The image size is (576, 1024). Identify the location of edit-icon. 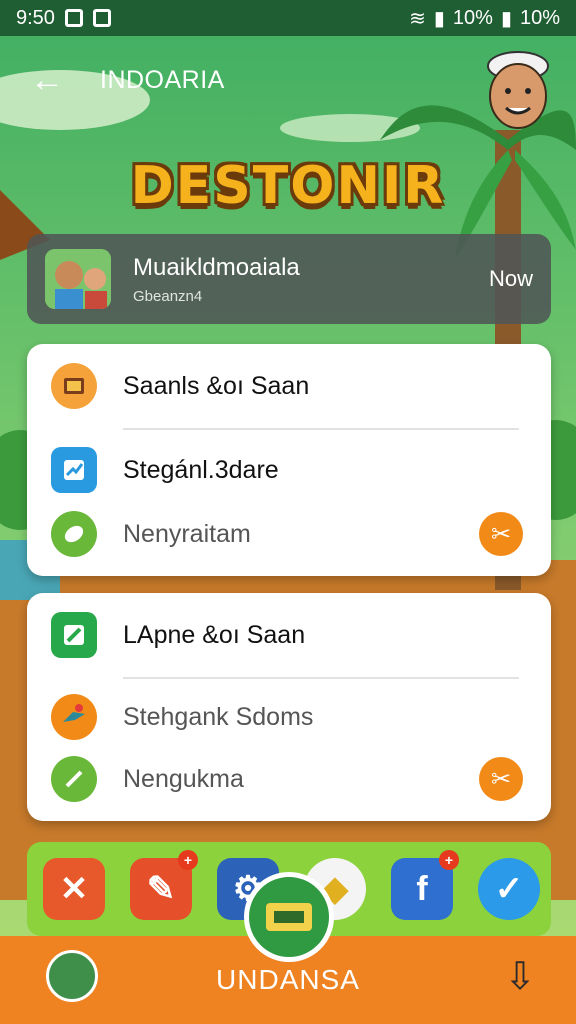
(74, 635).